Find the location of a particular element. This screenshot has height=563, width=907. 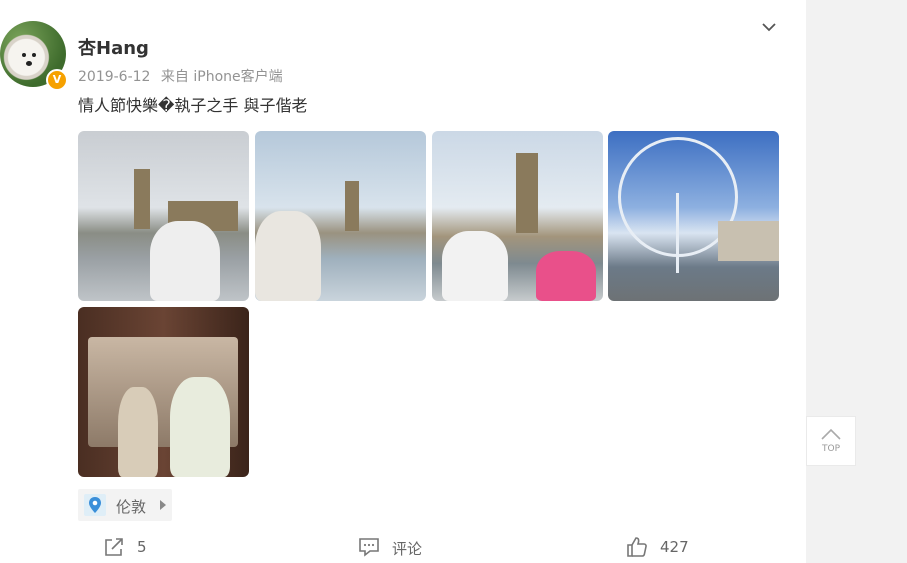

comment-icon is located at coordinates (369, 547).